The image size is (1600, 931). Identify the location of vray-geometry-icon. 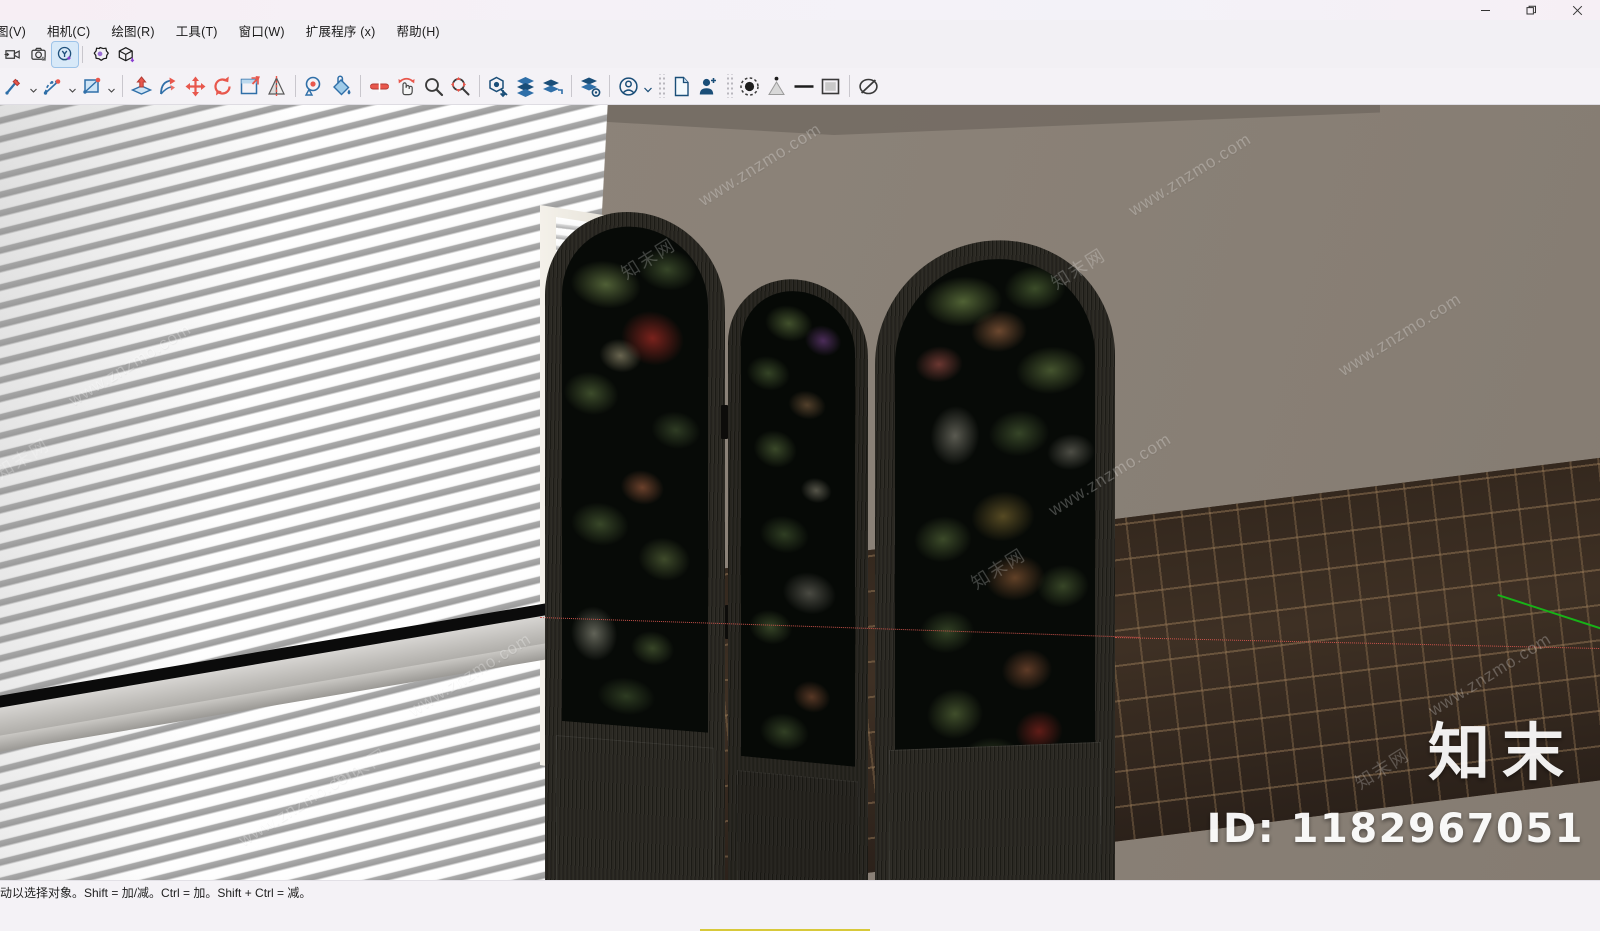
(100, 54).